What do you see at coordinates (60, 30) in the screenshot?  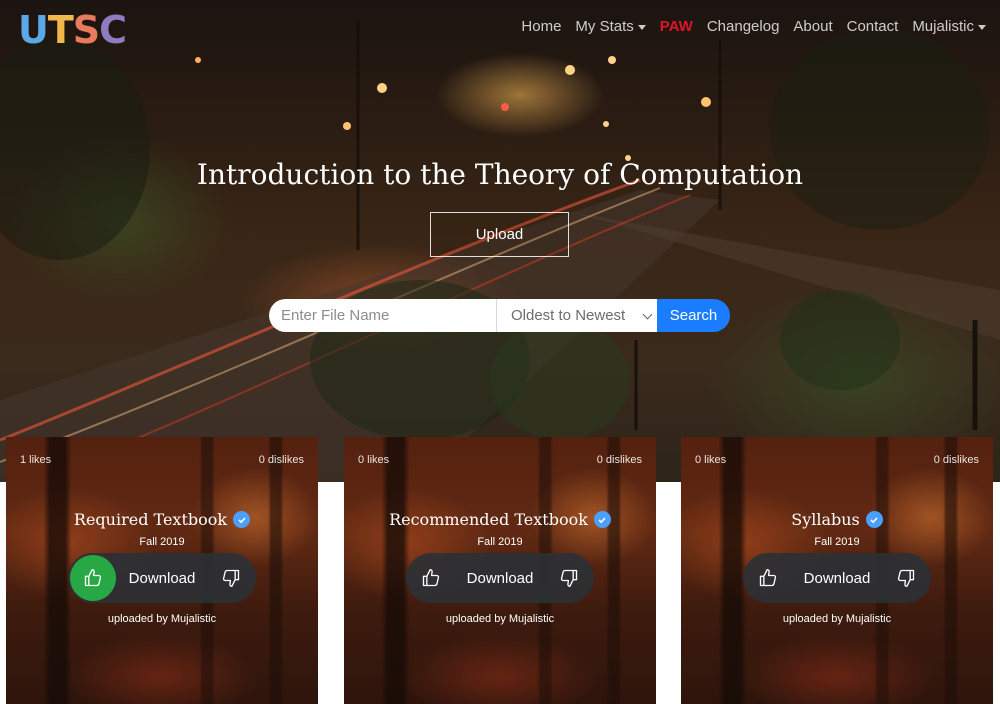 I see `logo-letter-t: T` at bounding box center [60, 30].